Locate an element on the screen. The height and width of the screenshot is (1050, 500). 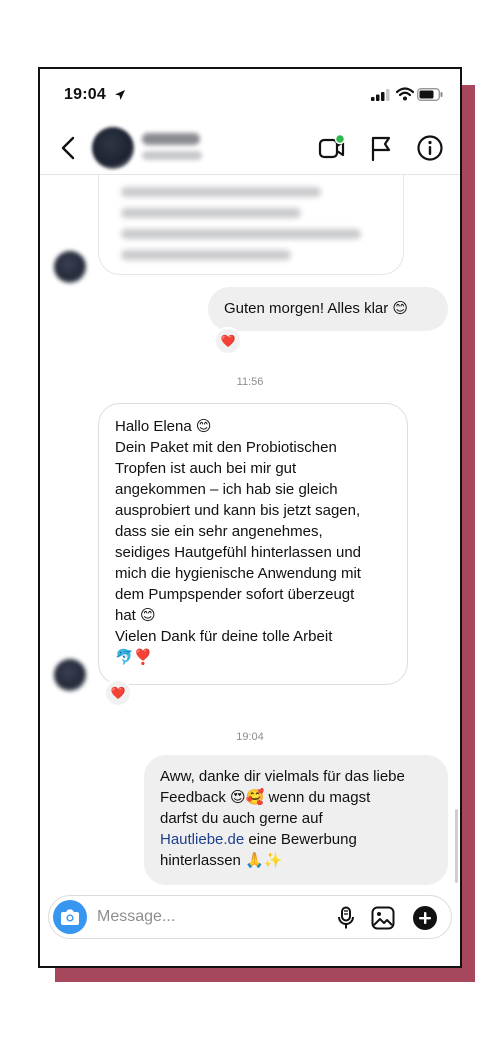
gallery-icon is located at coordinates (383, 918).